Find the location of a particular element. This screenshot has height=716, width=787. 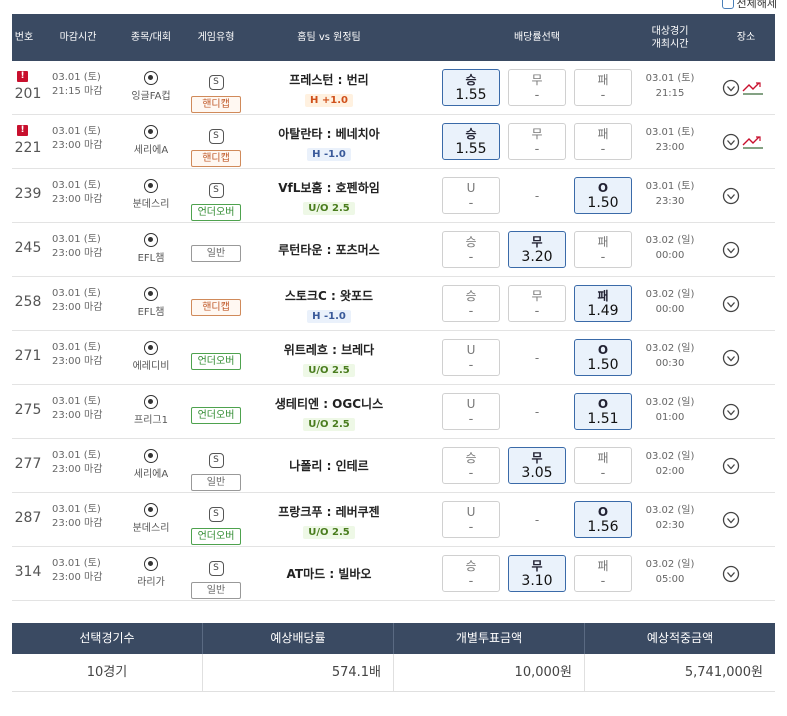

odds-value: 1.55 is located at coordinates (471, 149).